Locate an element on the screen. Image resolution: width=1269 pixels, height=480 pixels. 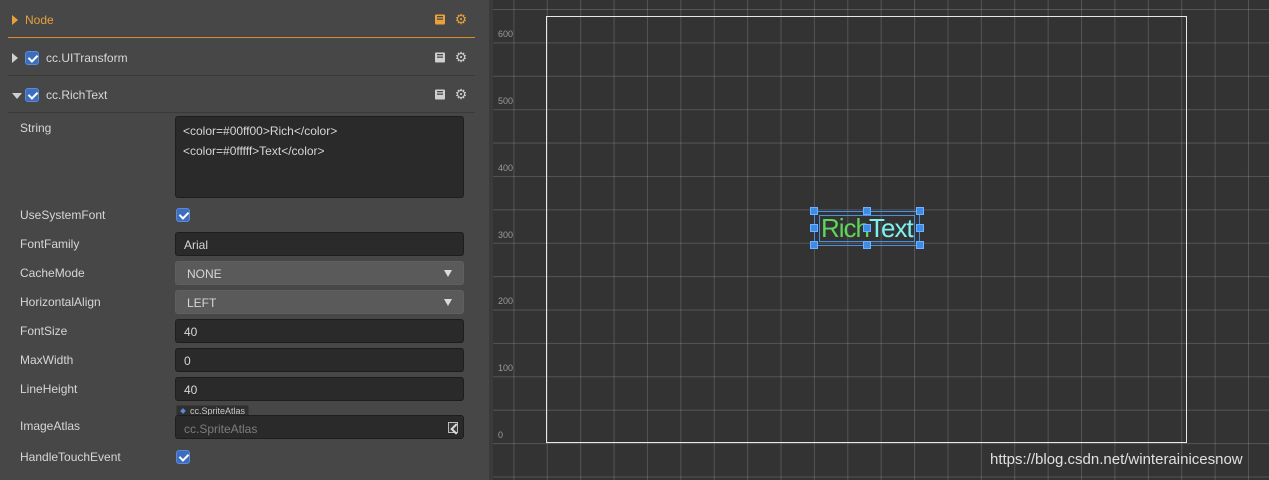
expand-arrow-icon is located at coordinates (15, 58).